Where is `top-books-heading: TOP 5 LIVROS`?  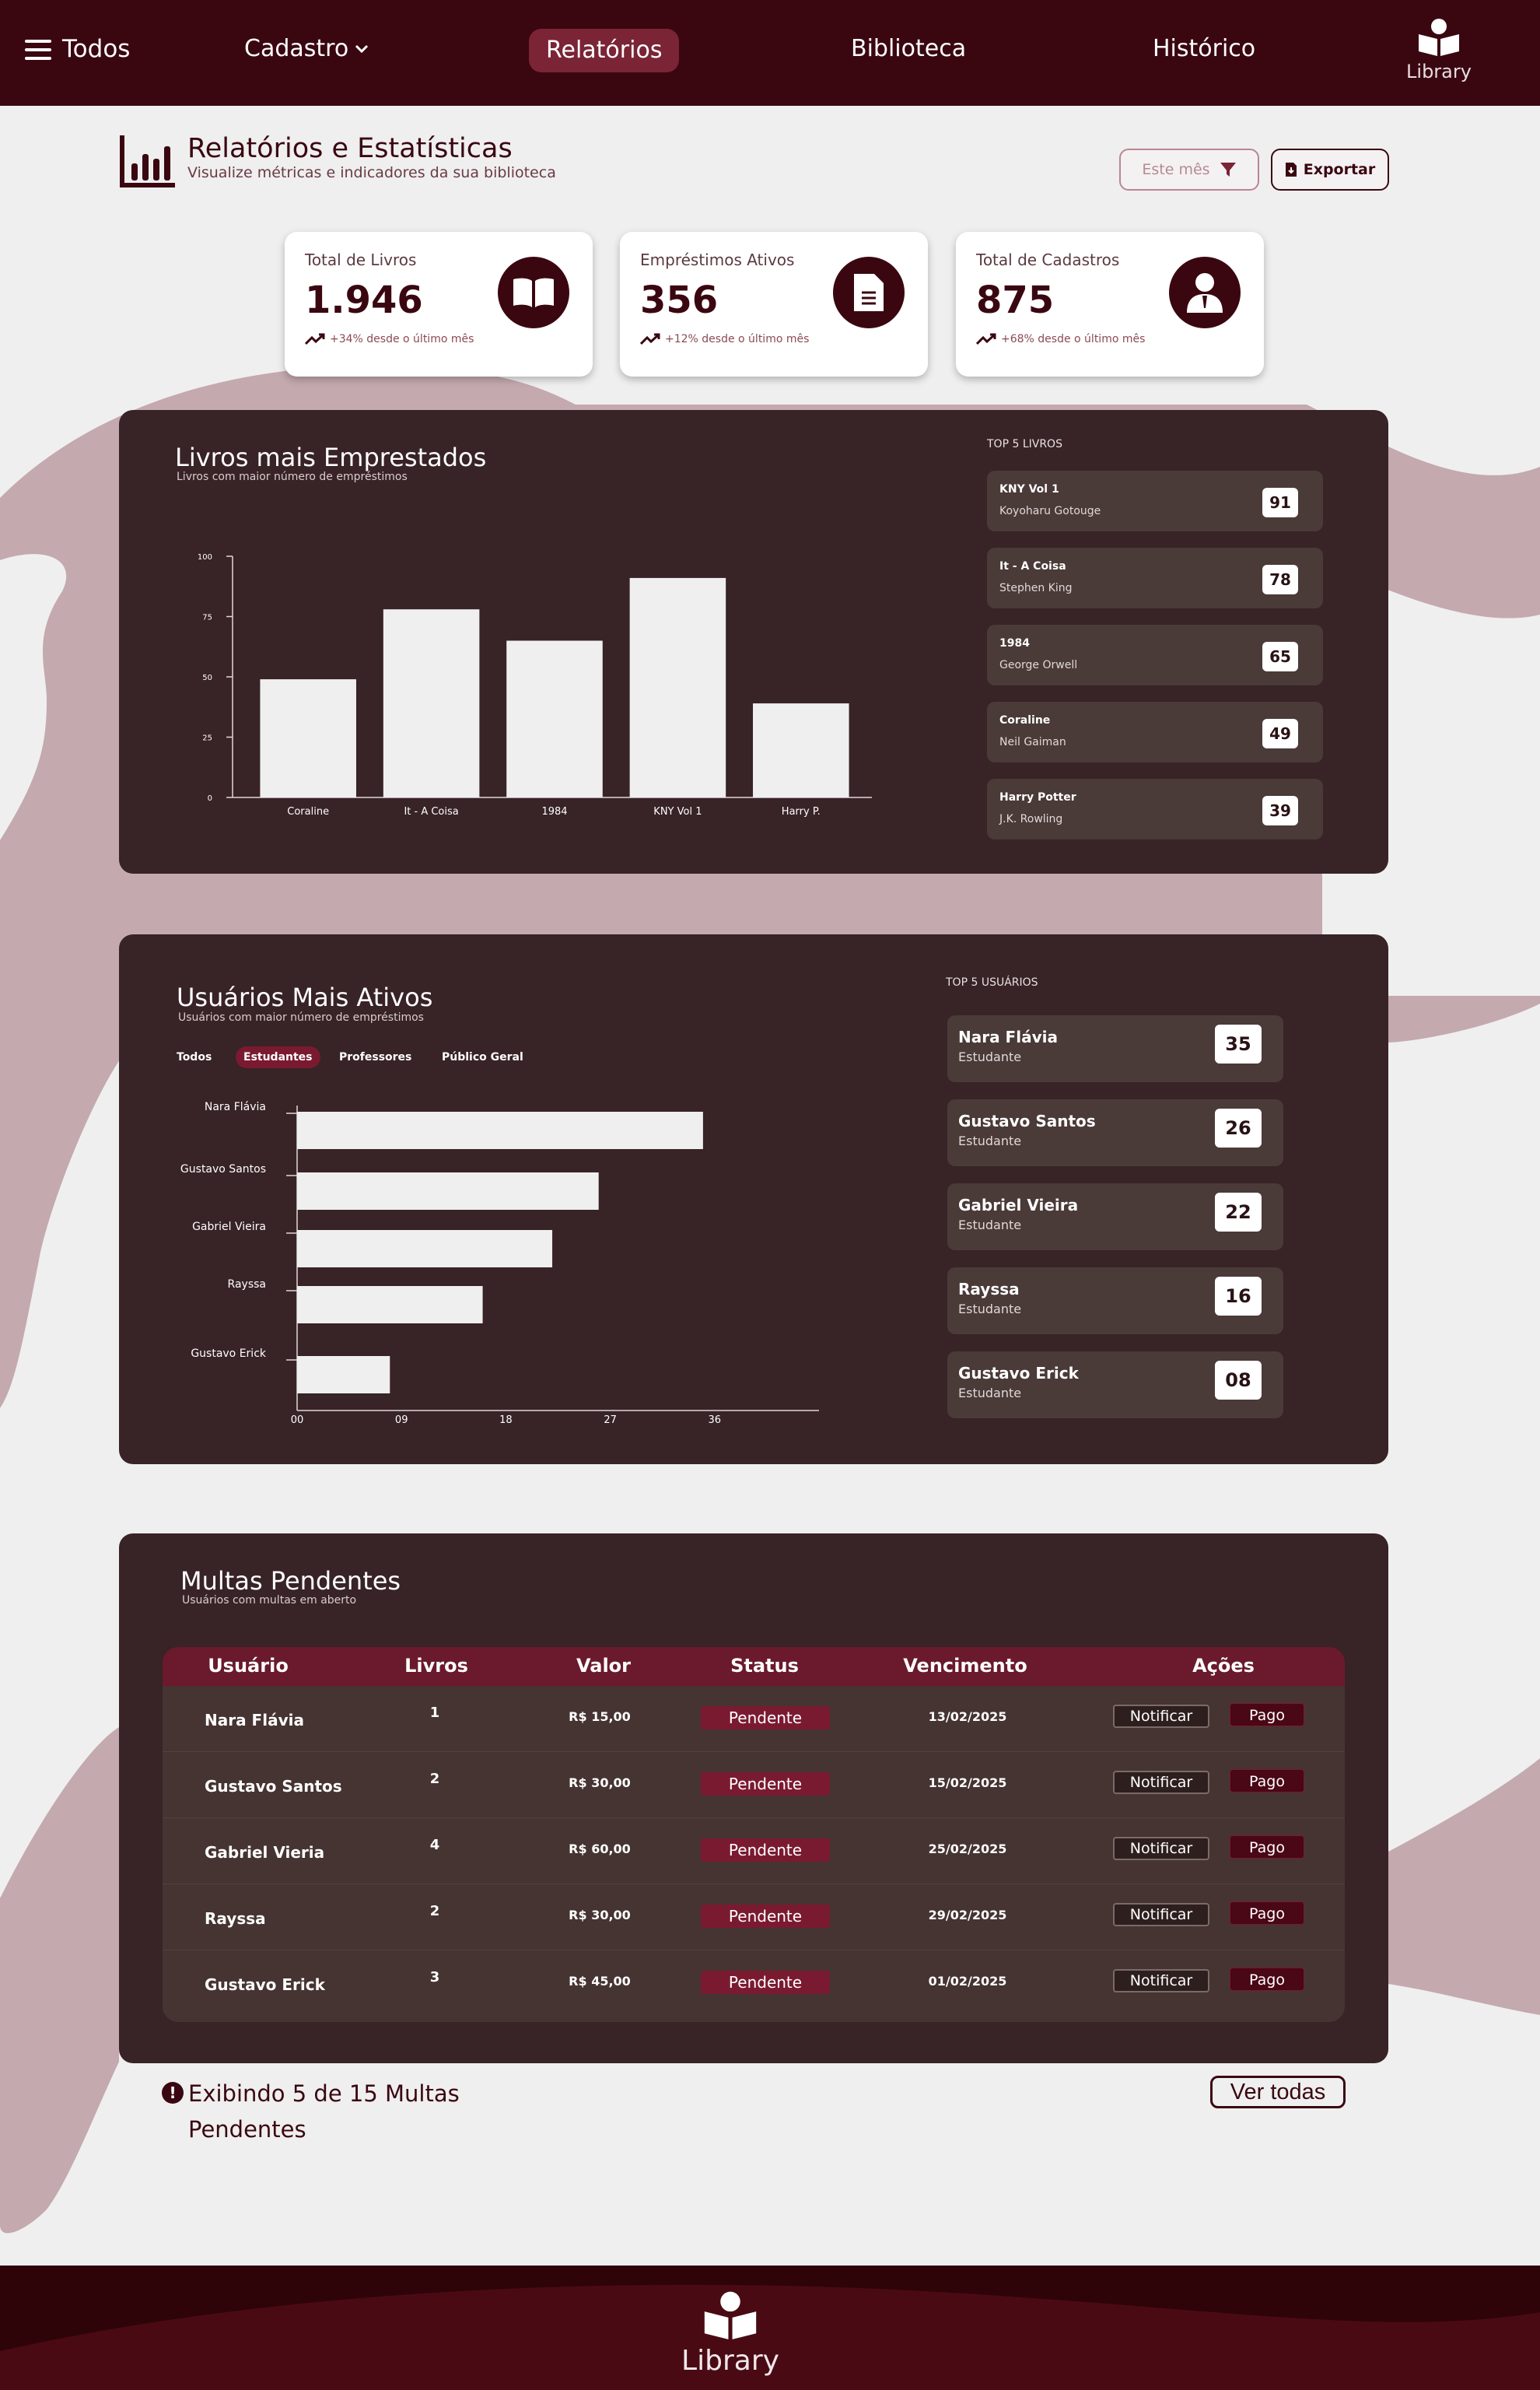 top-books-heading: TOP 5 LIVROS is located at coordinates (1024, 444).